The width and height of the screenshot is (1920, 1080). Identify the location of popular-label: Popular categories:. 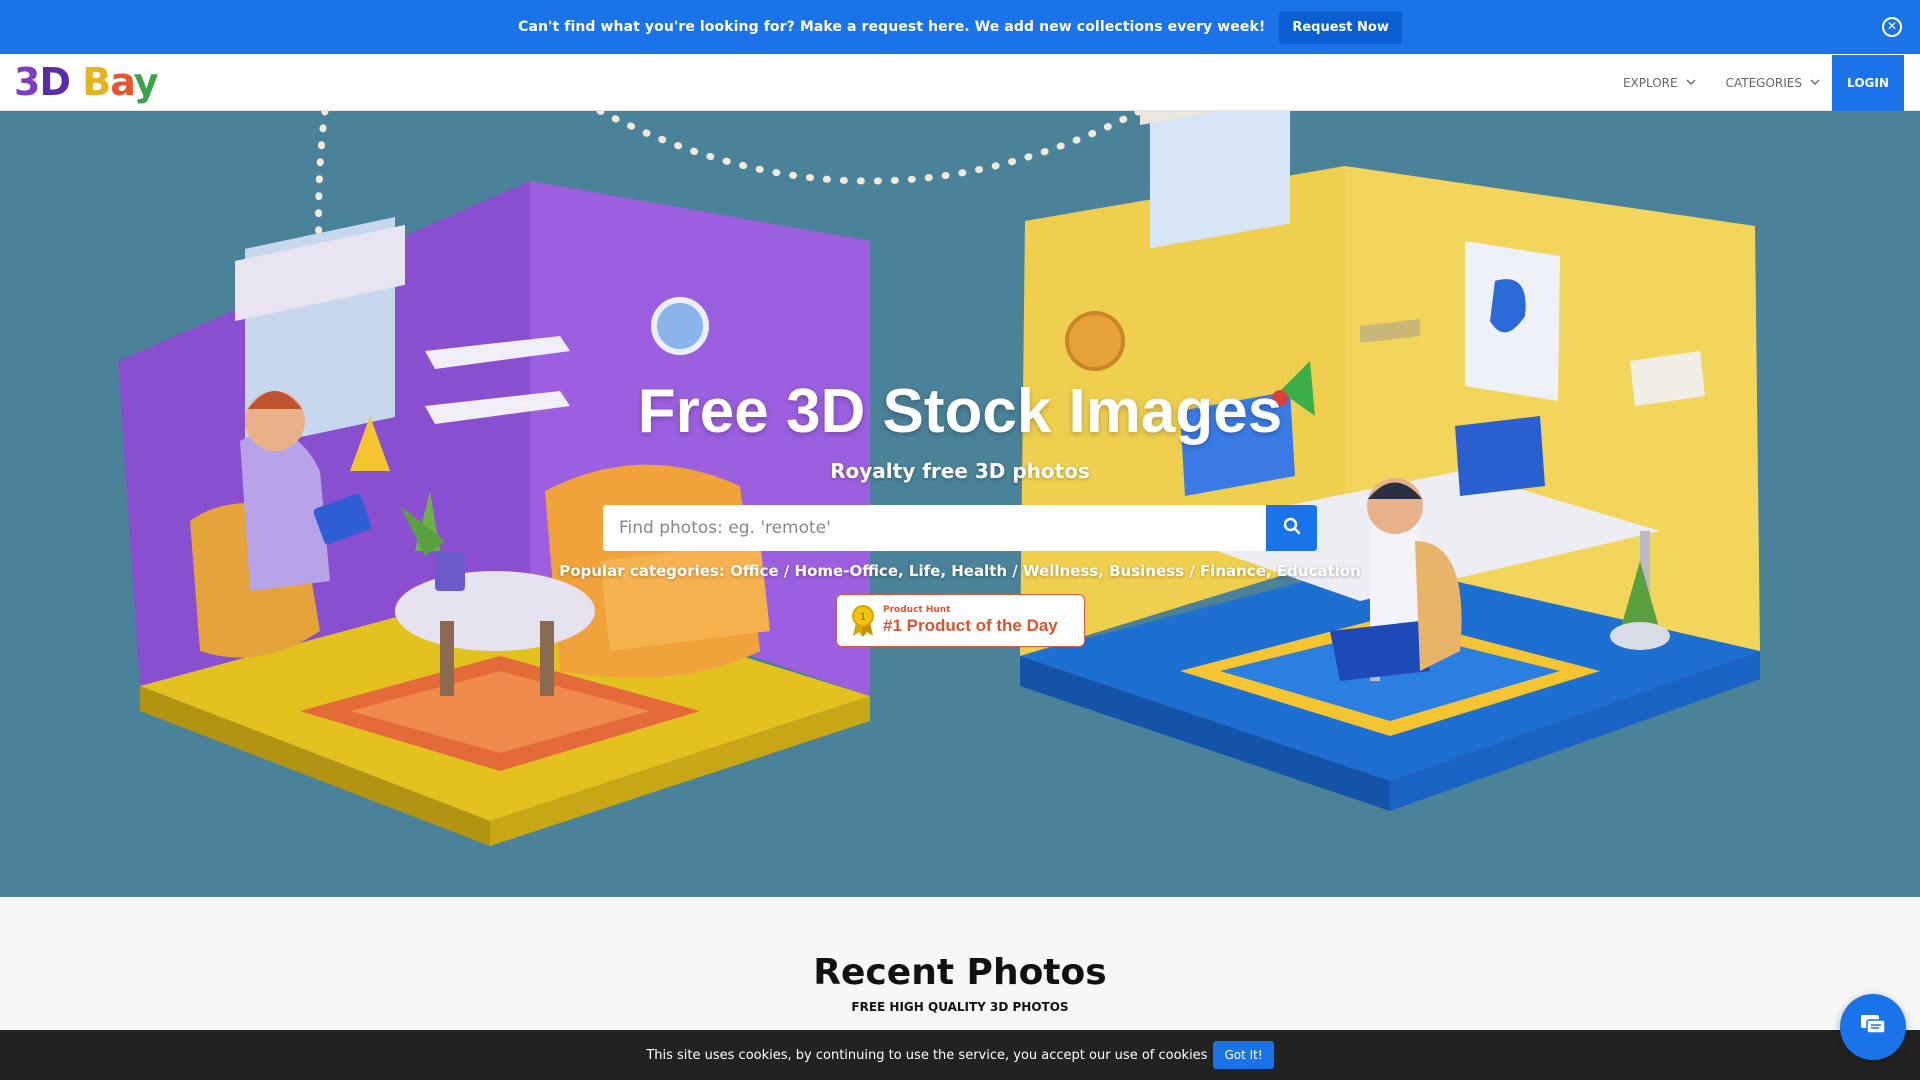
(642, 571).